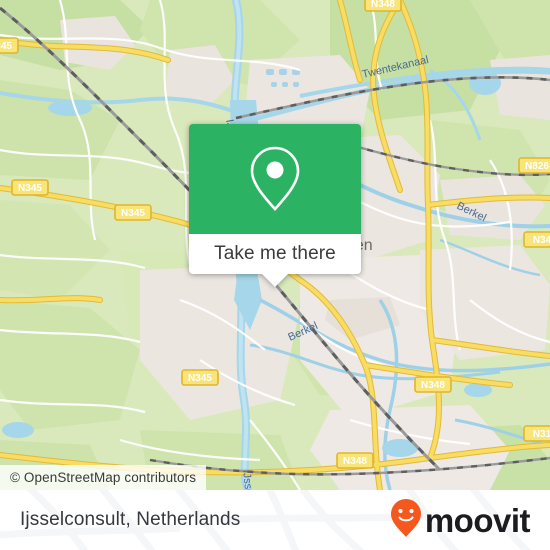  Describe the element at coordinates (477, 520) in the screenshot. I see `moovit-wordmark: moovit` at that location.